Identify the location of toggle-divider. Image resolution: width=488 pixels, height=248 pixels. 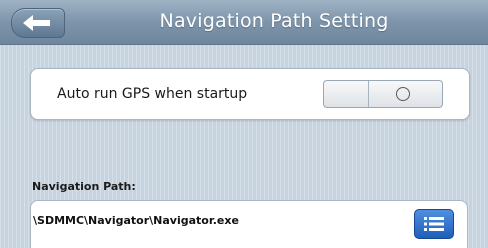
(368, 94).